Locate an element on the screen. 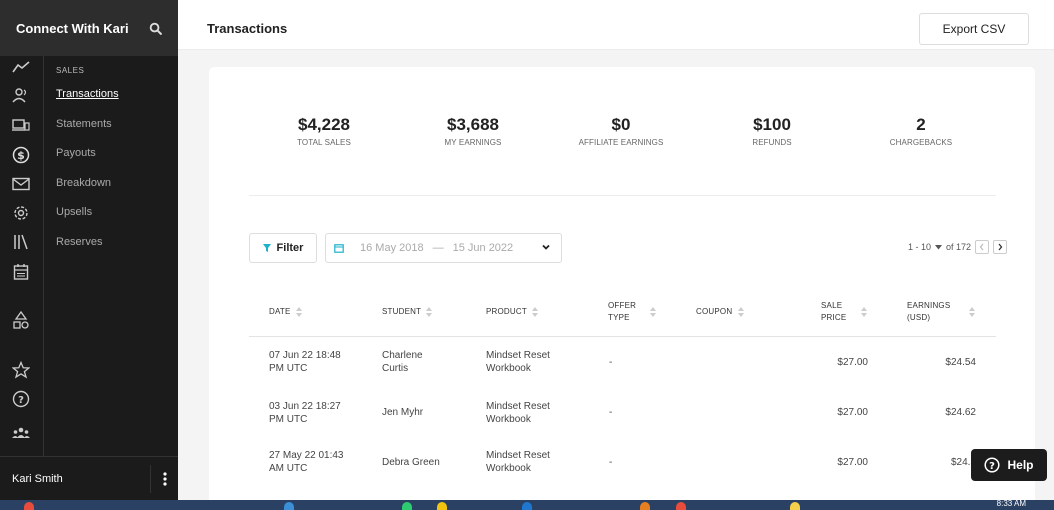 The width and height of the screenshot is (1054, 510). os-taskbar: 8:33 AM is located at coordinates (527, 504).